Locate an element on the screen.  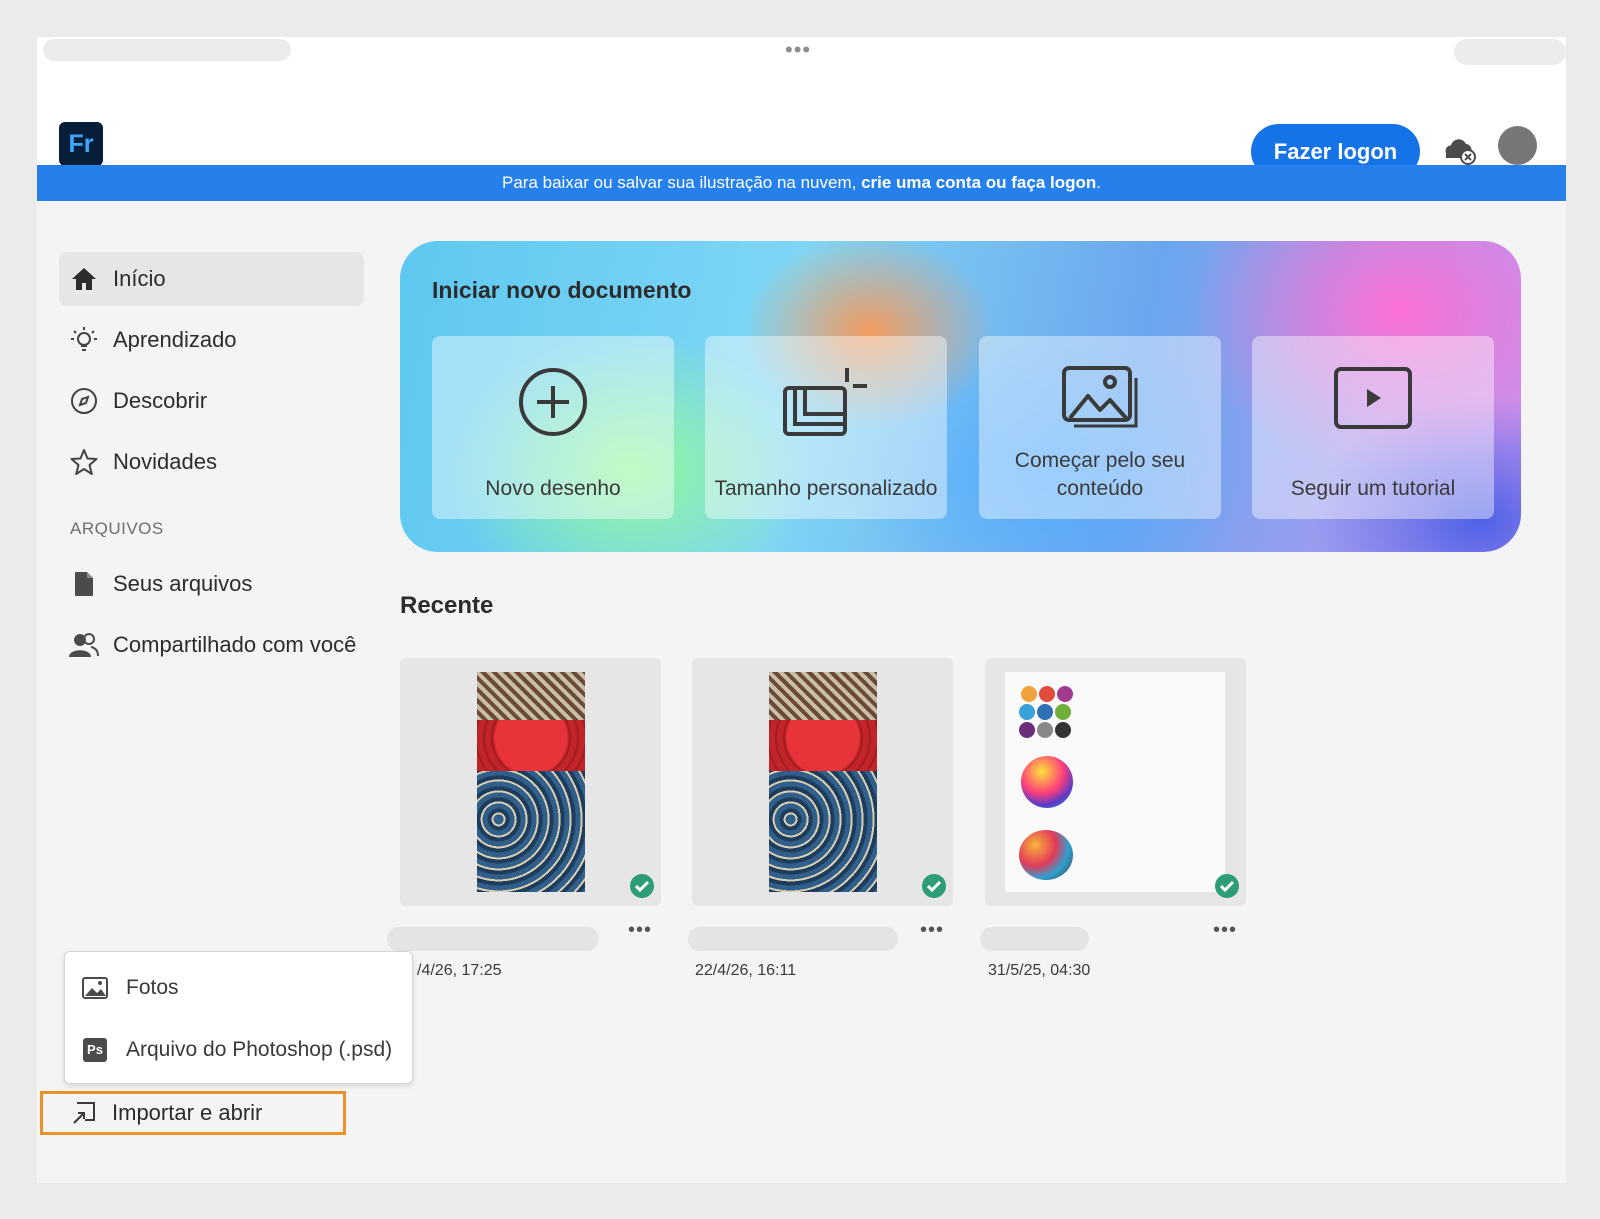
tutorial-card: Seguir um tutorial is located at coordinates (1373, 427).